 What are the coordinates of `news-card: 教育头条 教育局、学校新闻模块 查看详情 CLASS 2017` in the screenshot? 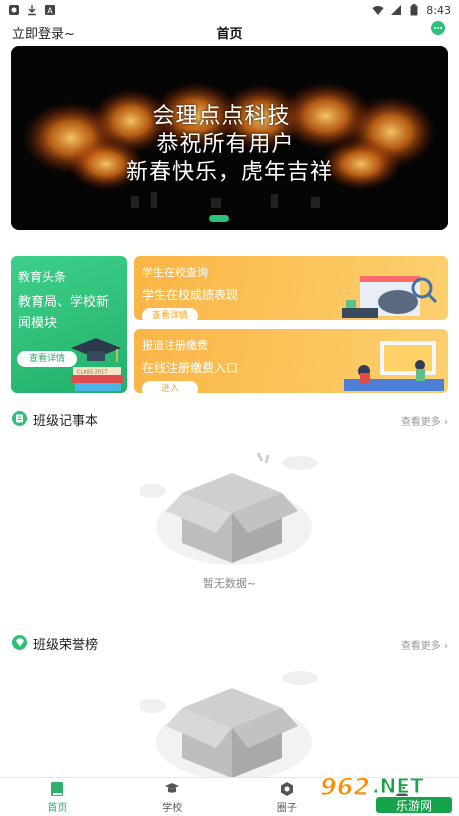 It's located at (69, 324).